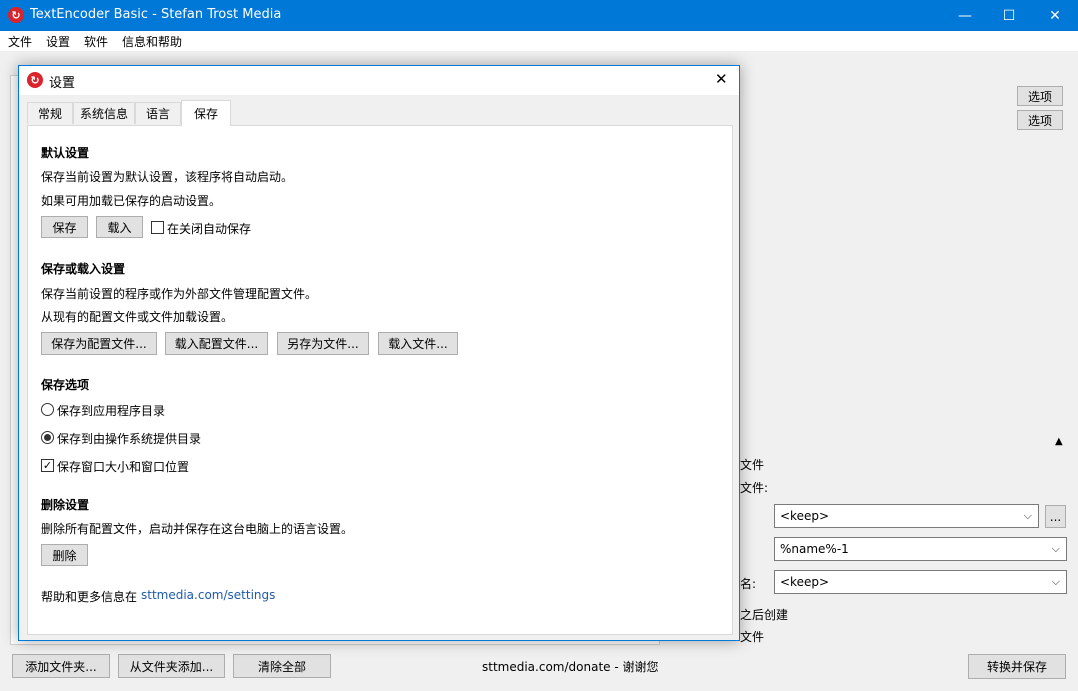 The height and width of the screenshot is (691, 1078). I want to click on delete-settings-heading: 删除设置, so click(65, 505).